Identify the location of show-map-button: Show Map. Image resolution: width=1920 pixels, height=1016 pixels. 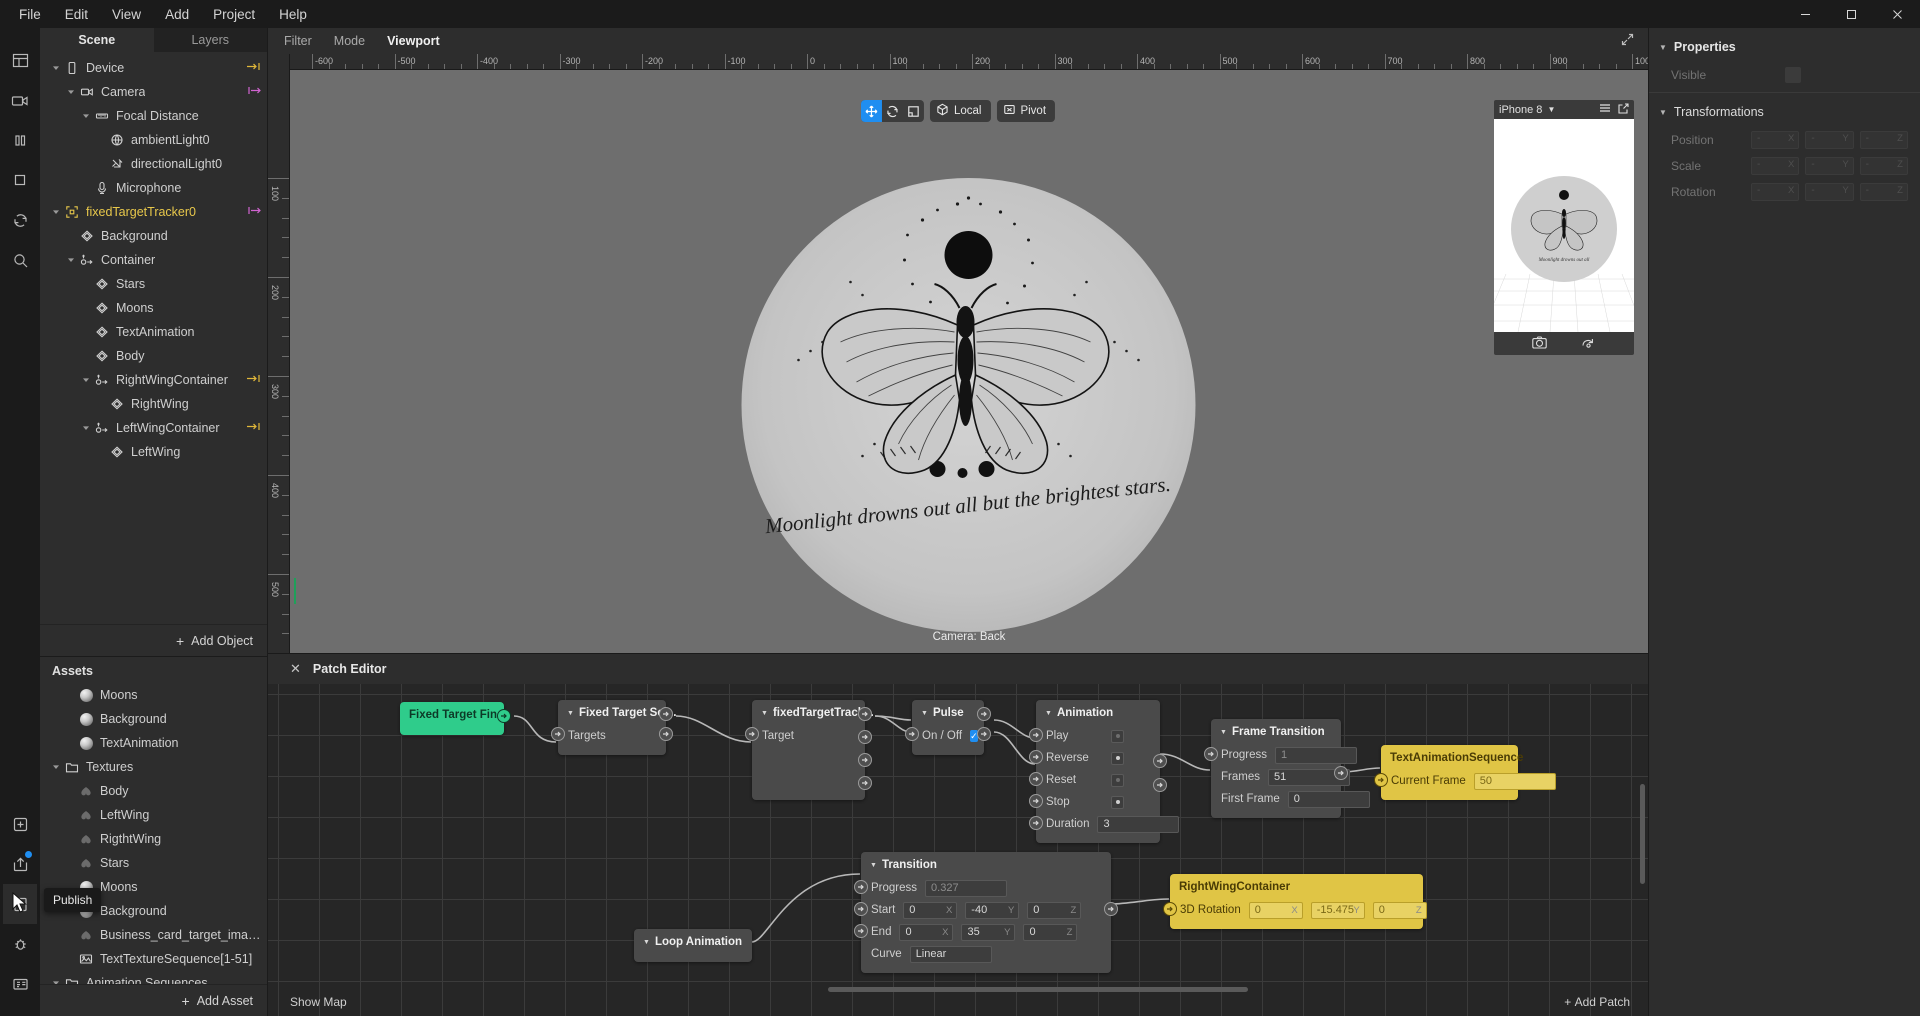
(318, 1002).